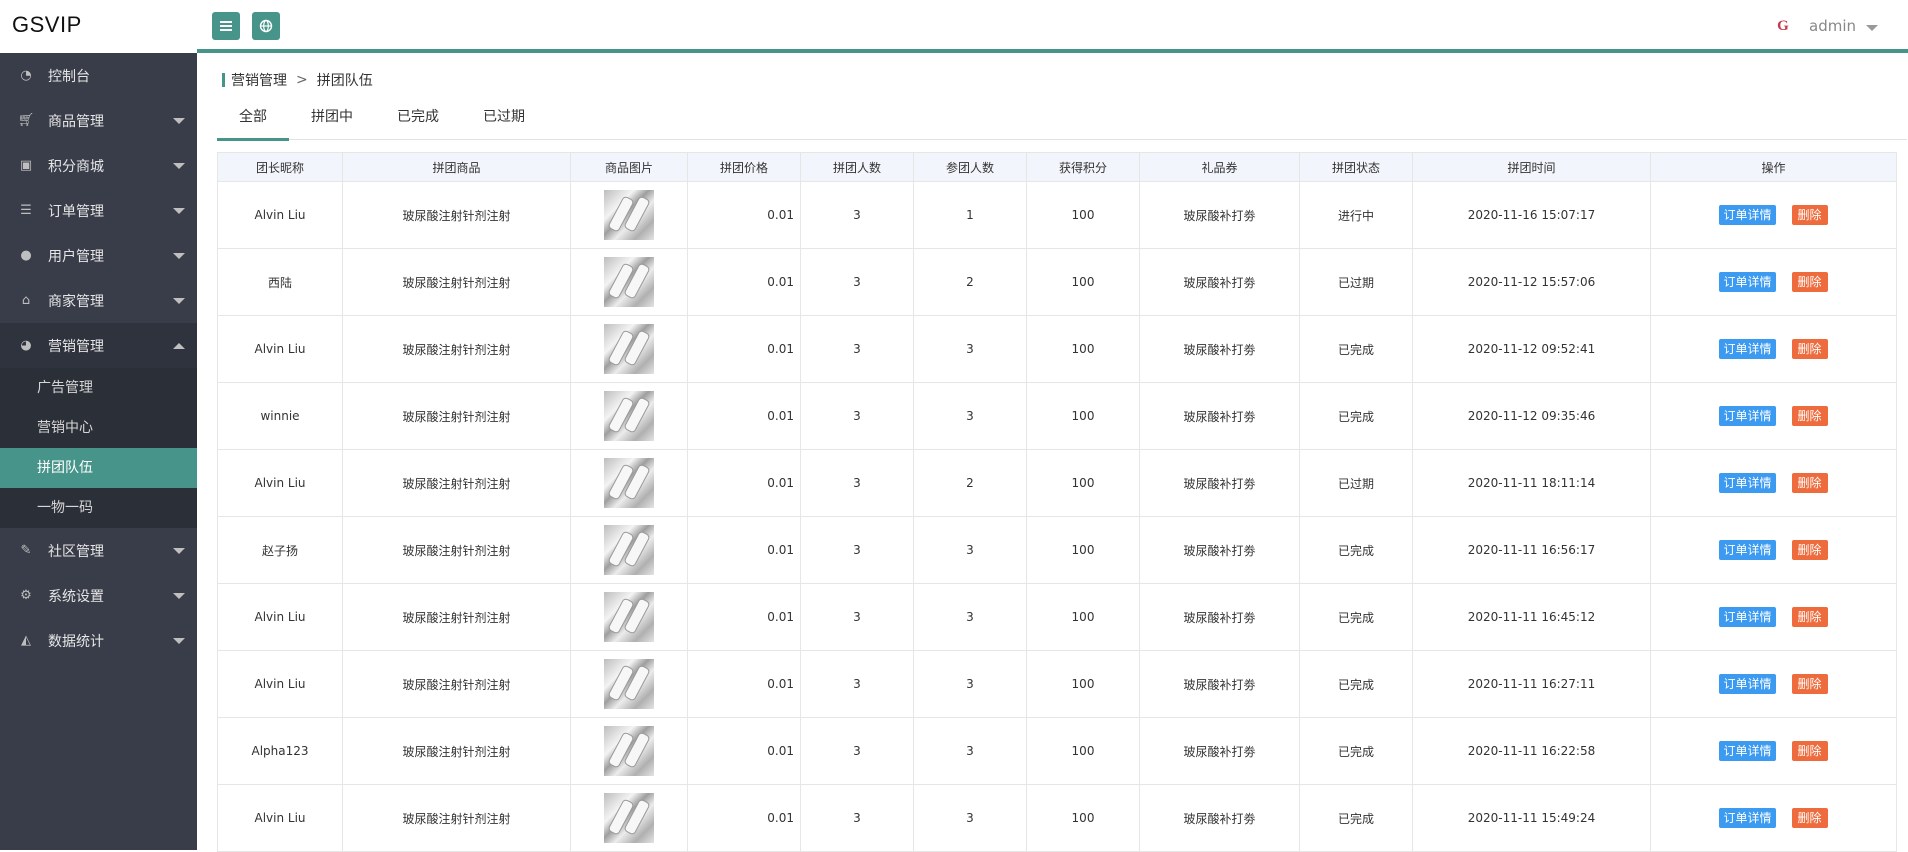  What do you see at coordinates (1531, 684) in the screenshot?
I see `cell-time: 2020-11-11 16:27:11` at bounding box center [1531, 684].